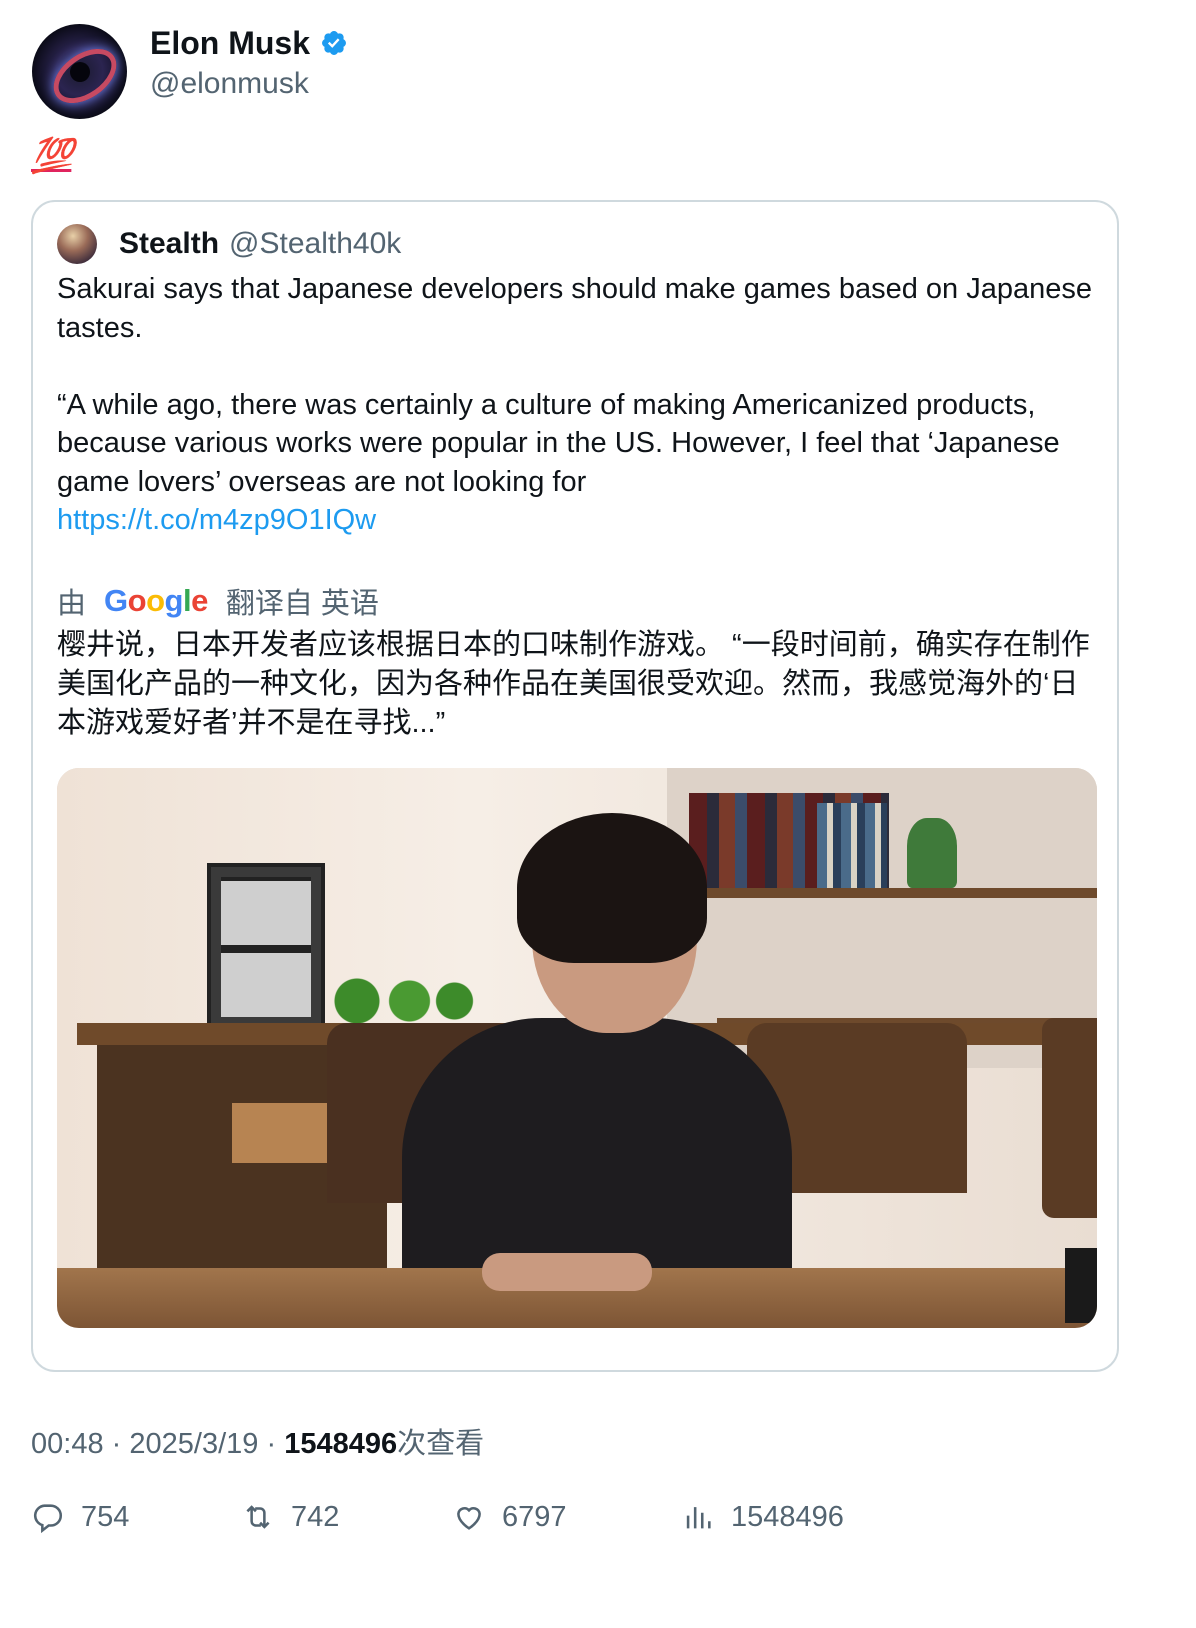  Describe the element at coordinates (341, 1444) in the screenshot. I see `view-count: 1548496` at that location.